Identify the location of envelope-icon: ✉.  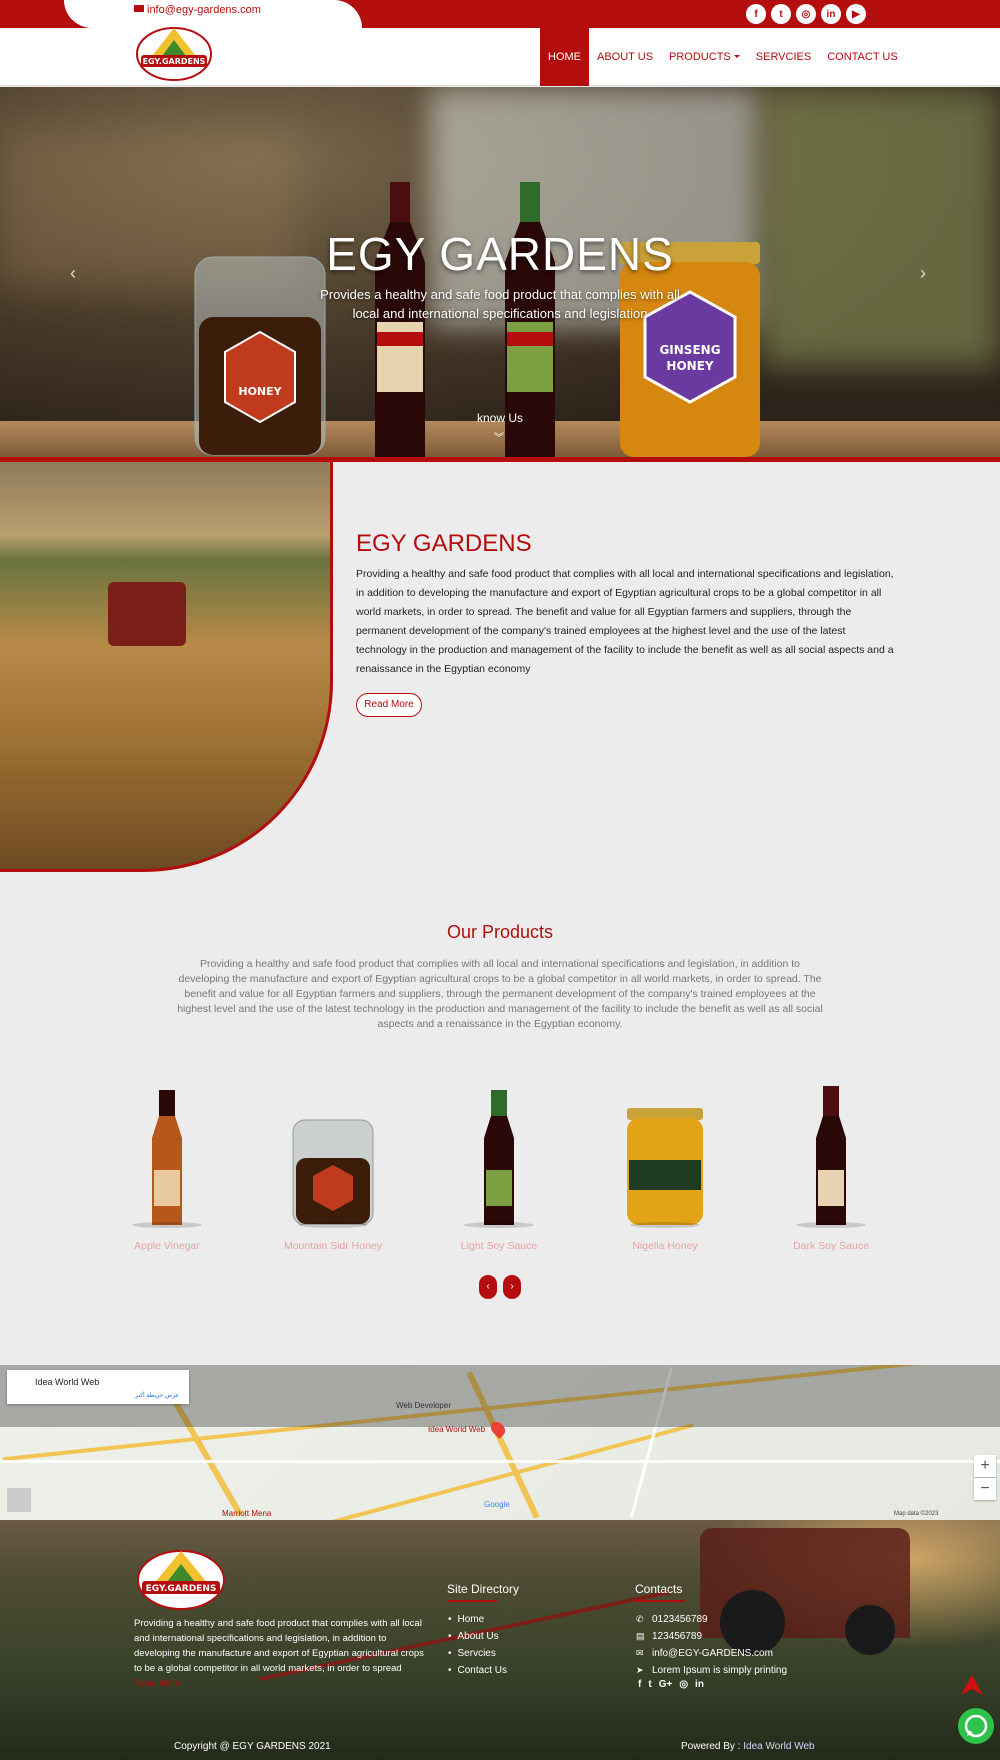
(640, 1653).